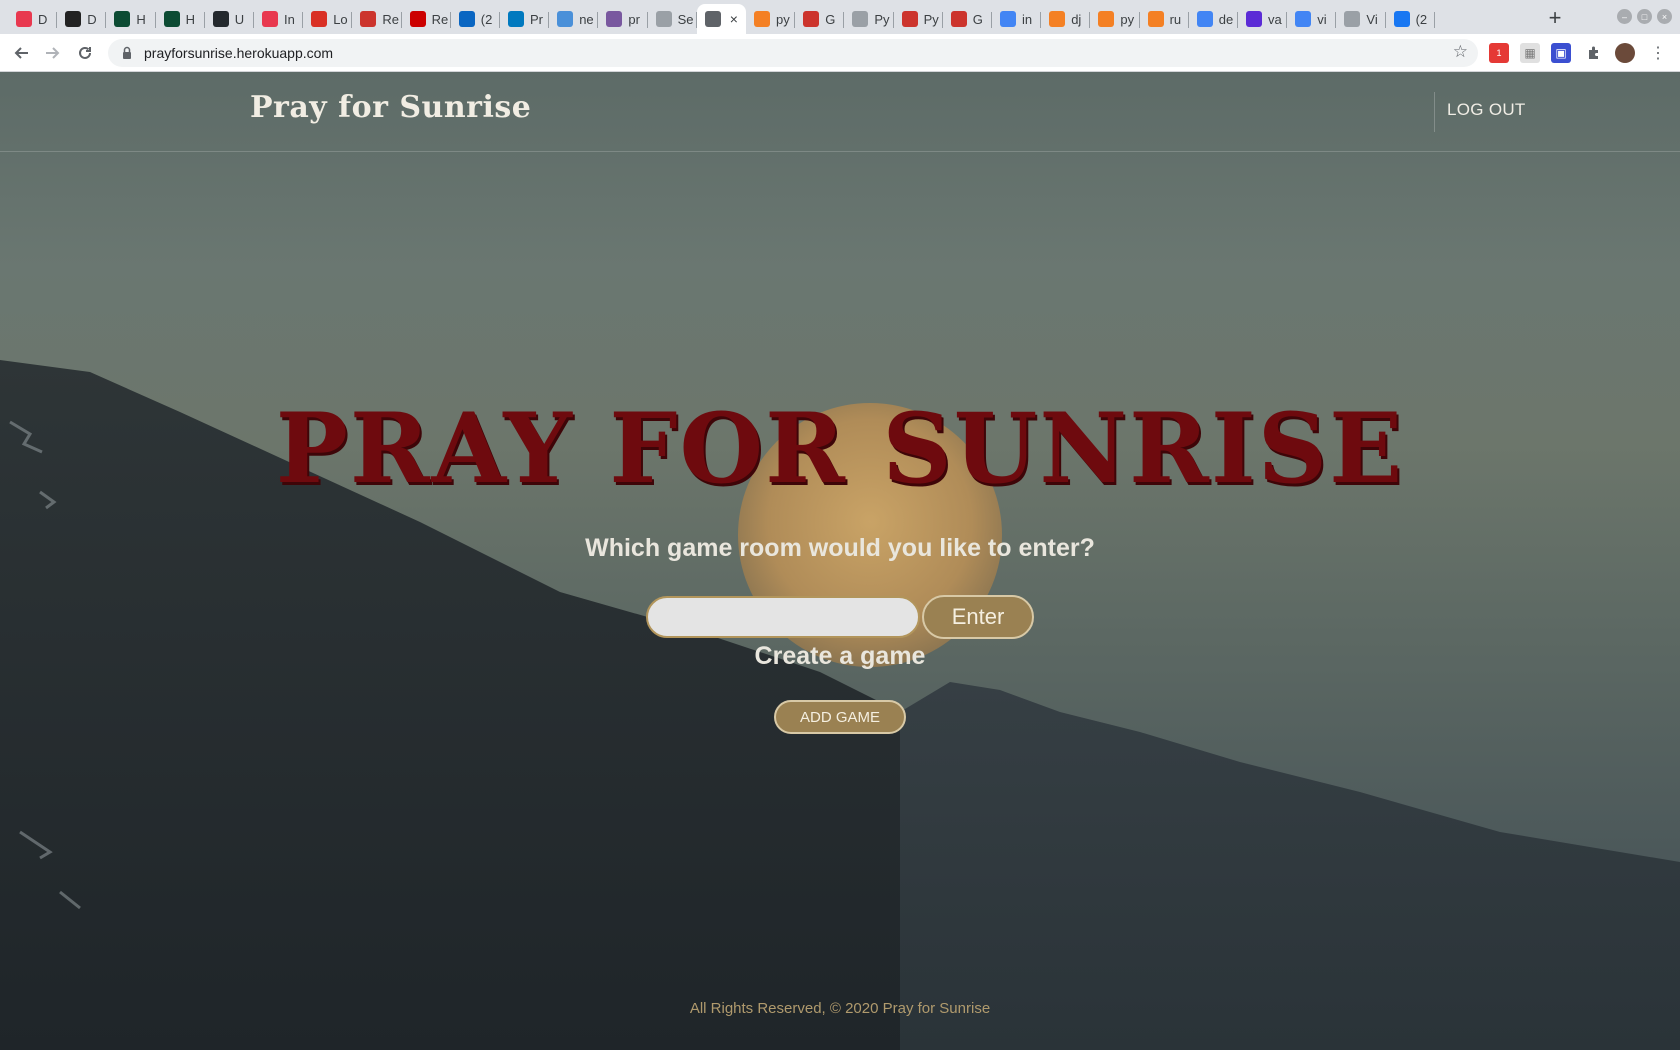  I want to click on forward-arrow-icon, so click(53, 53).